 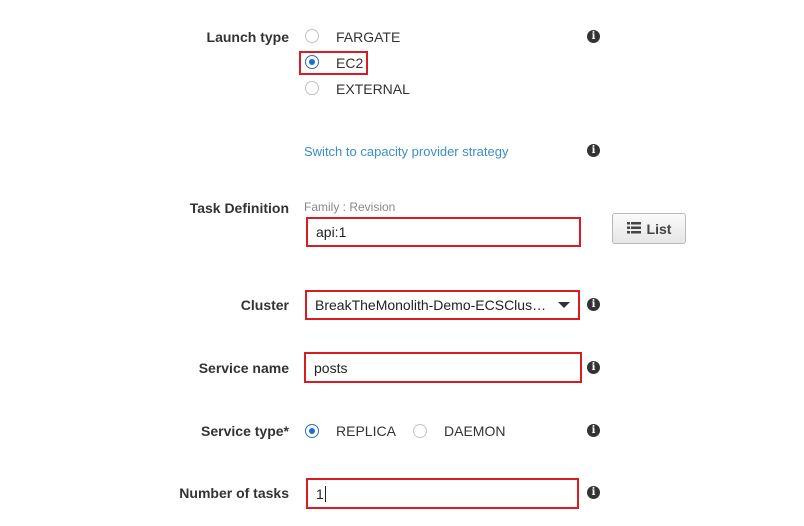 I want to click on radio-daemon, so click(x=420, y=431).